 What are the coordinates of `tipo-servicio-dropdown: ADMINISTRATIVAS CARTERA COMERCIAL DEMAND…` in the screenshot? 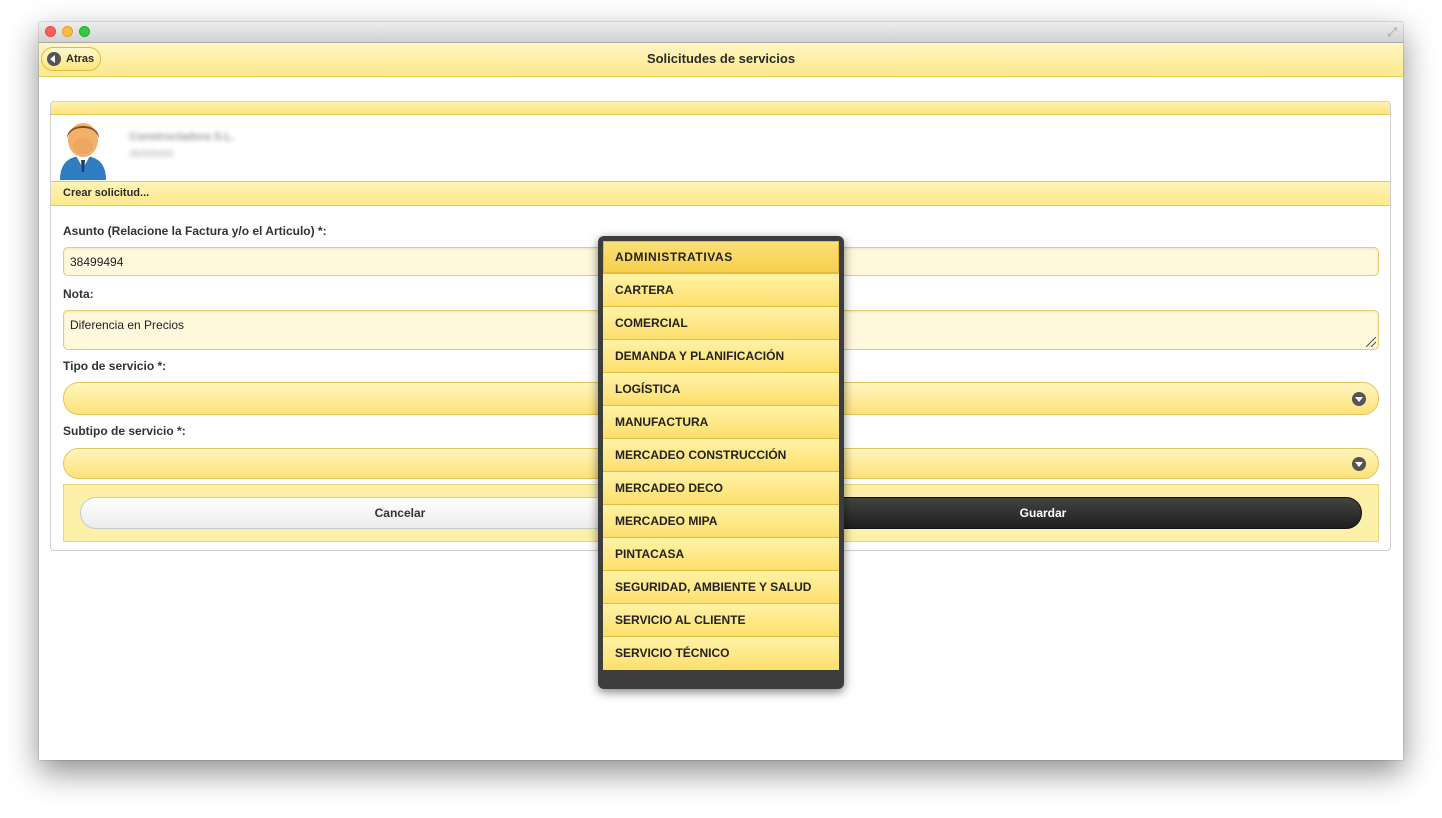 It's located at (721, 462).